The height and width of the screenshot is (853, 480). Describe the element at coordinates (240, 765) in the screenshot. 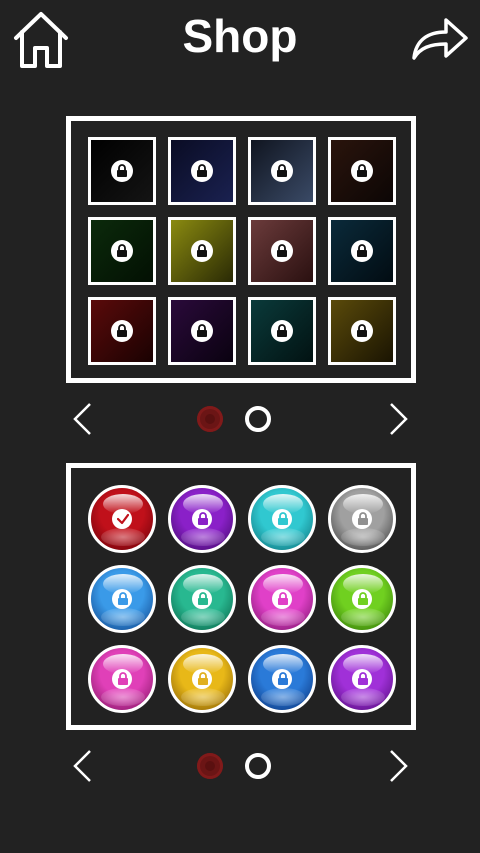

I see `ball-pager` at that location.